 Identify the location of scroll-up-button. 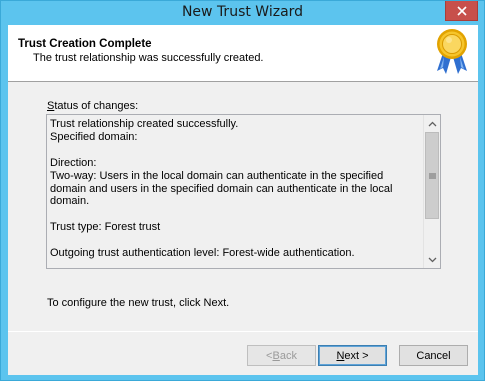
(432, 123).